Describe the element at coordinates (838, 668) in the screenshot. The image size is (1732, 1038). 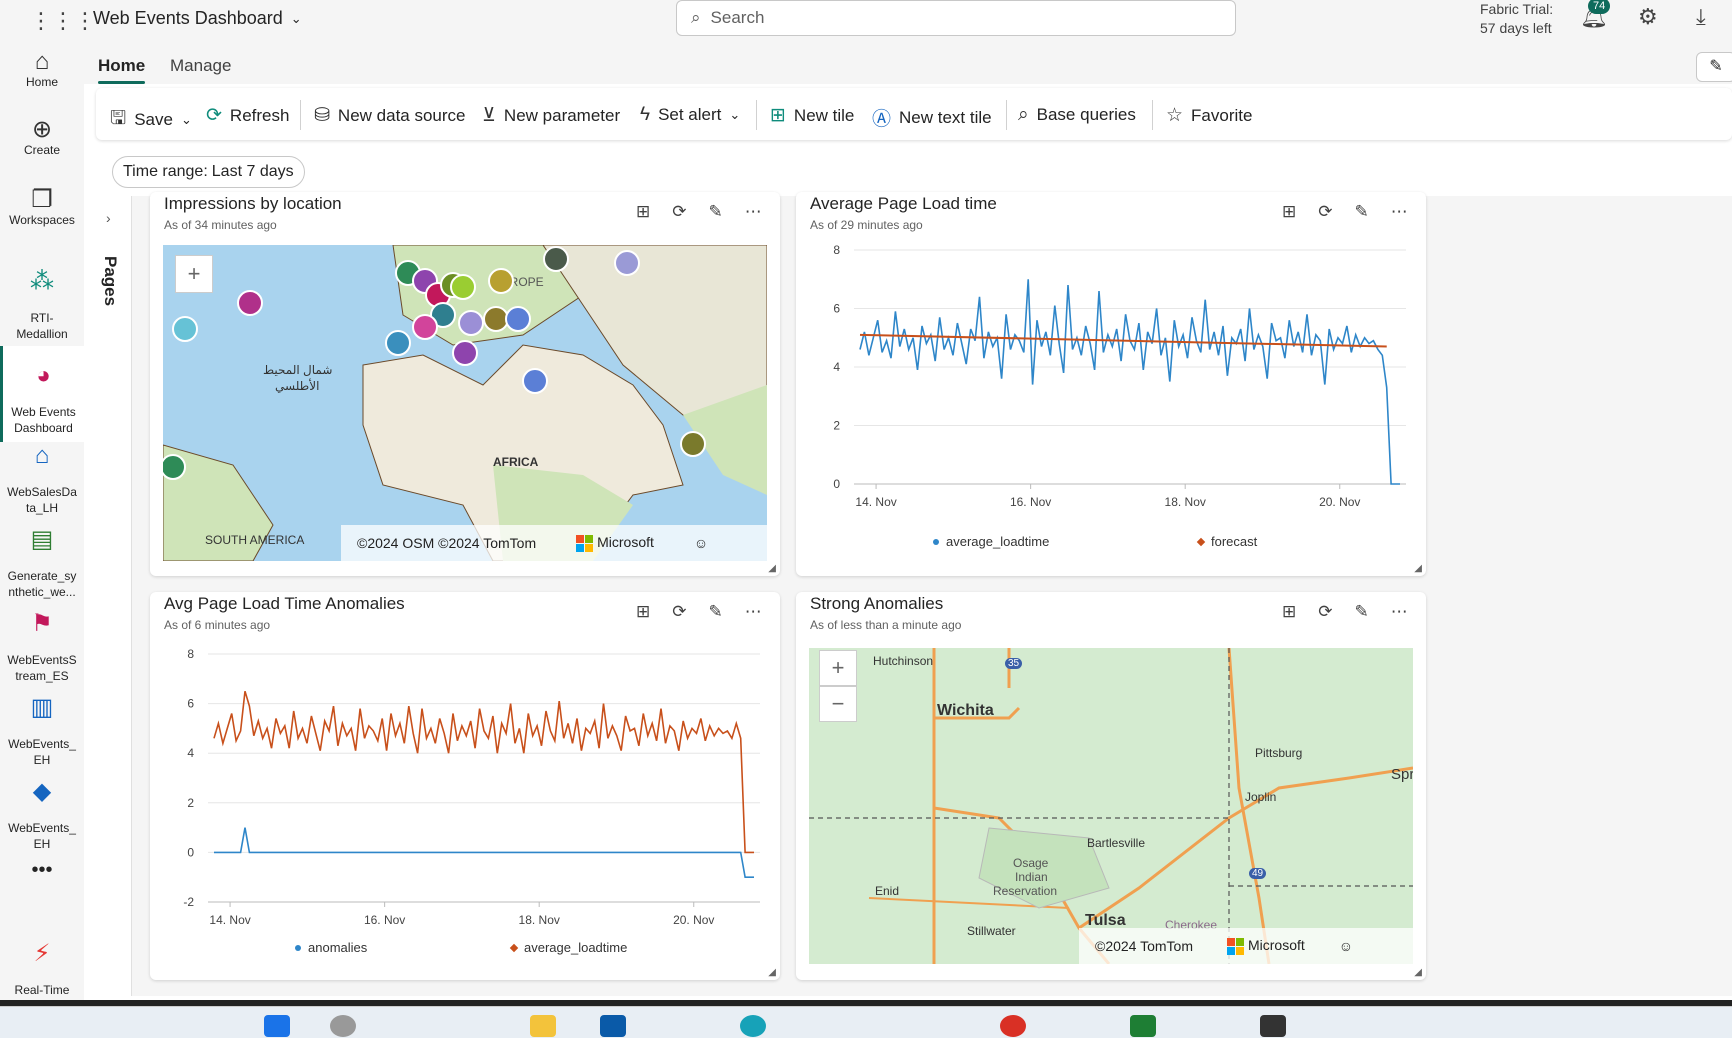
I see `zoom-in-button: +` at that location.